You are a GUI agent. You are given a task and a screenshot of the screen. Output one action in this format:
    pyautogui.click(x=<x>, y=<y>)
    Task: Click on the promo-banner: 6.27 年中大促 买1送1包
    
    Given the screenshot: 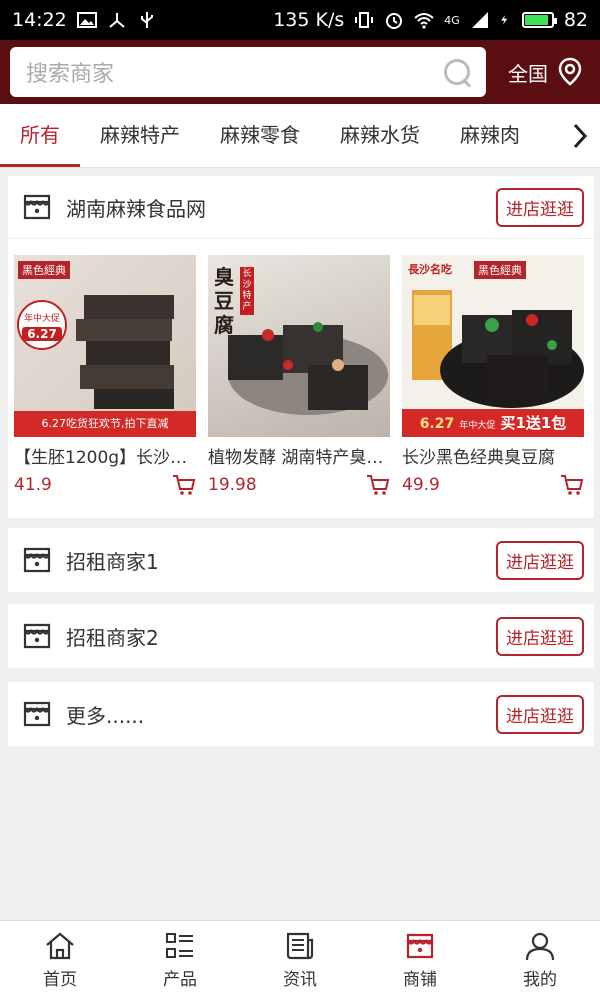 What is the action you would take?
    pyautogui.click(x=493, y=423)
    